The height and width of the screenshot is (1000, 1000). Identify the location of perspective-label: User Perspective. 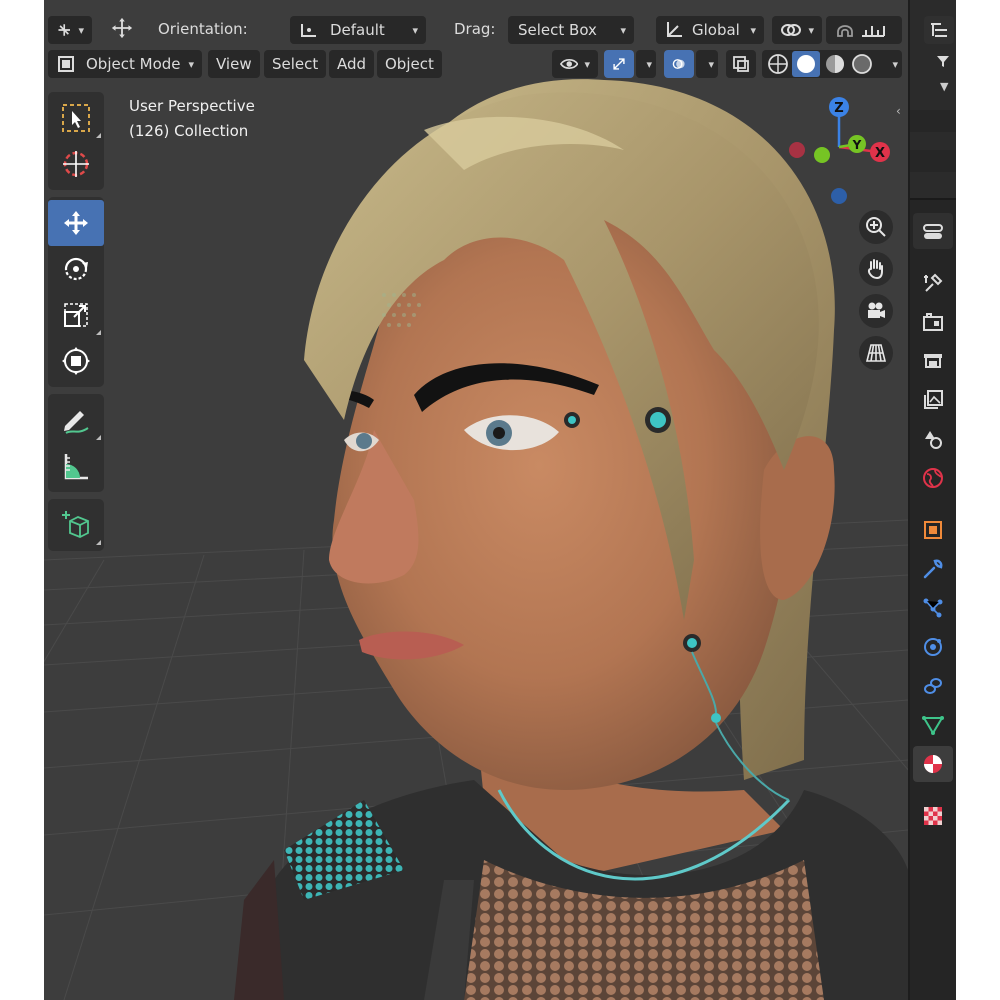
(192, 106).